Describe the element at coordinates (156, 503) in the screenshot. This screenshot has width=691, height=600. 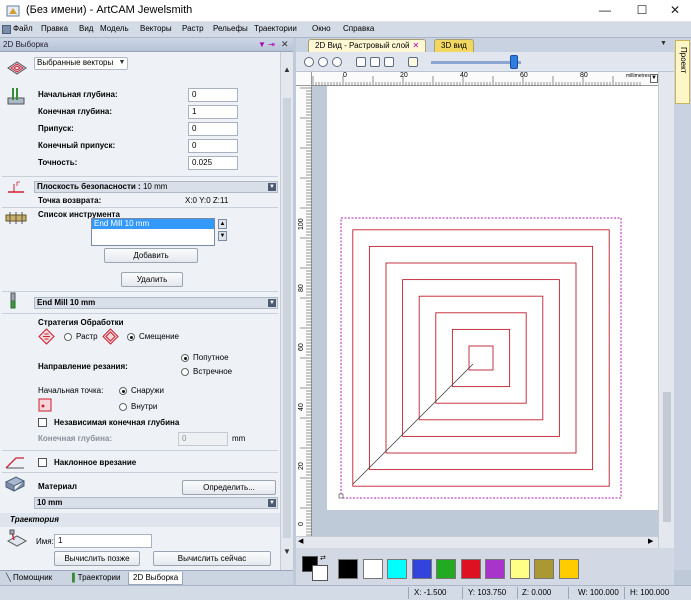
I see `material-dropdown: 10 mm ▼` at that location.